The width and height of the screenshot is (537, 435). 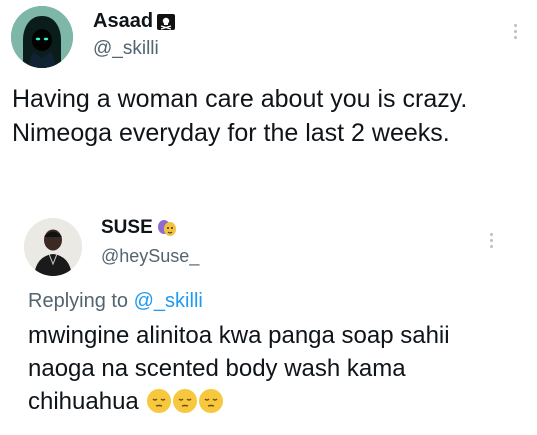 I want to click on reply-line: mwingine alinitoa kwa panga soap sahii, so click(x=239, y=335).